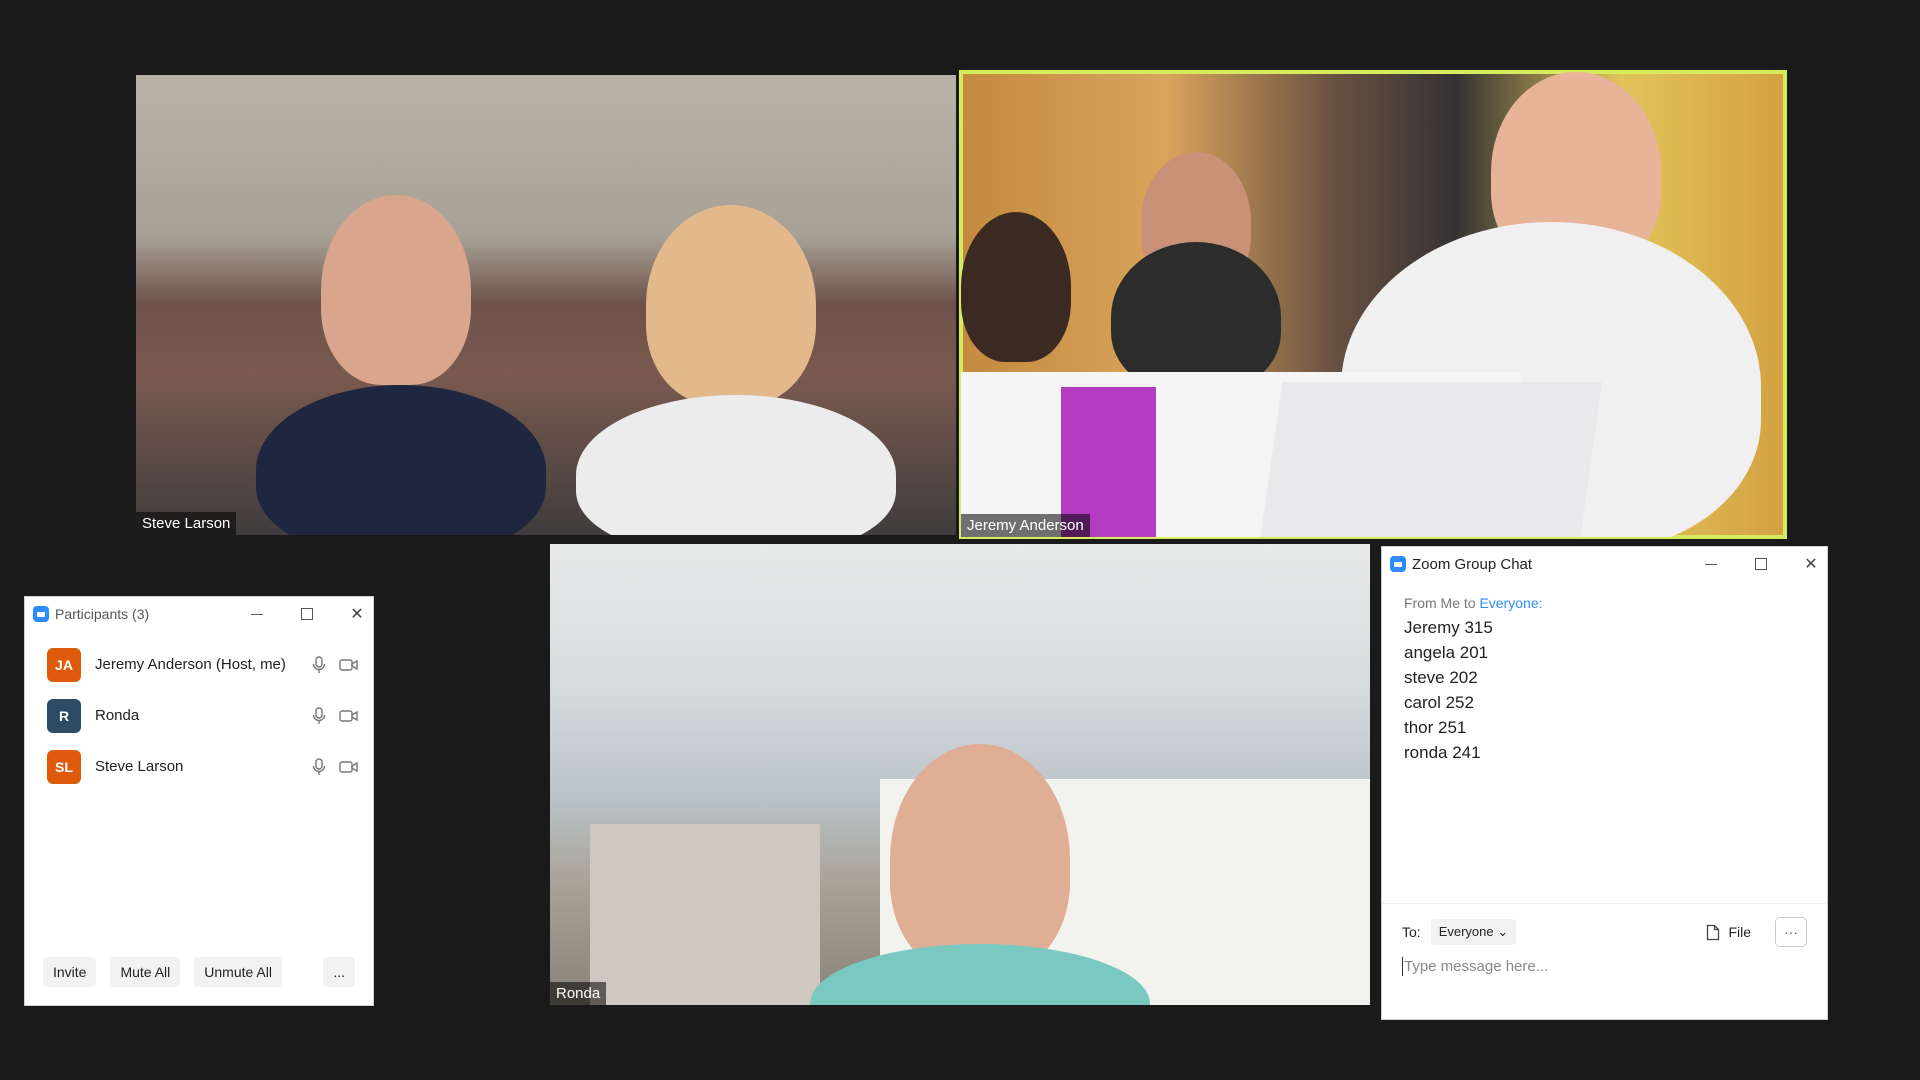  What do you see at coordinates (238, 972) in the screenshot?
I see `unmute-all-button: Unmute All` at bounding box center [238, 972].